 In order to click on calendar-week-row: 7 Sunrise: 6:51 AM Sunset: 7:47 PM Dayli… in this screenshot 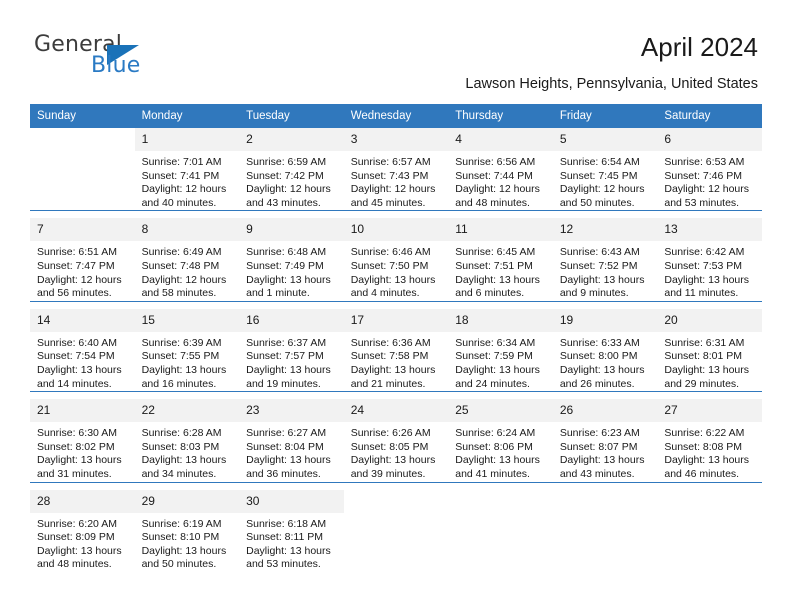, I will do `click(396, 259)`.